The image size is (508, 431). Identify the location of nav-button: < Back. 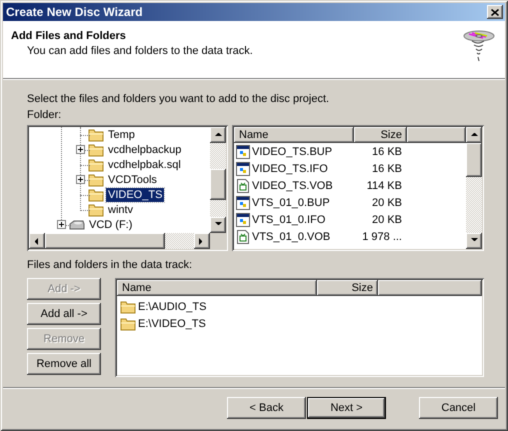
(266, 408).